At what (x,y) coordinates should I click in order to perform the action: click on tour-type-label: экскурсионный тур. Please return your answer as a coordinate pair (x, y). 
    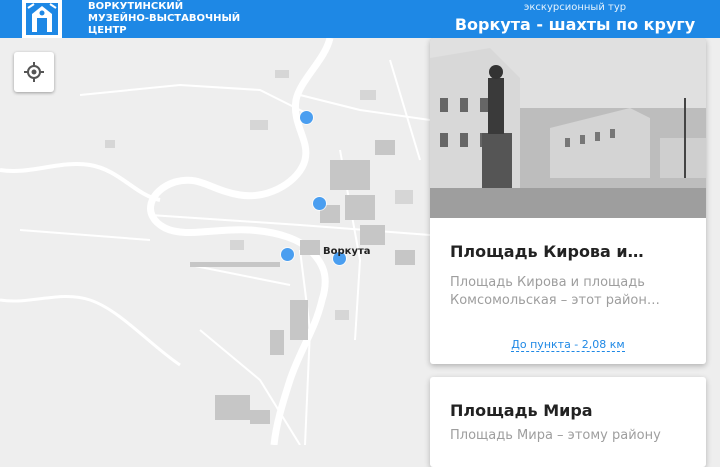
    Looking at the image, I should click on (575, 7).